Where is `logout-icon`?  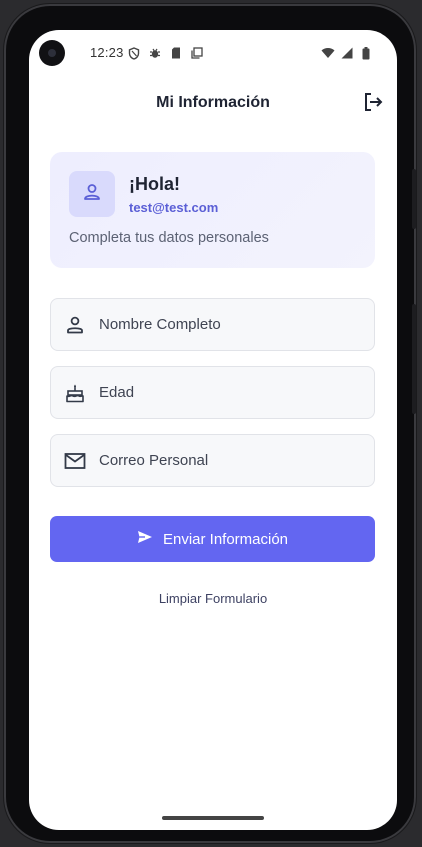
logout-icon is located at coordinates (373, 104).